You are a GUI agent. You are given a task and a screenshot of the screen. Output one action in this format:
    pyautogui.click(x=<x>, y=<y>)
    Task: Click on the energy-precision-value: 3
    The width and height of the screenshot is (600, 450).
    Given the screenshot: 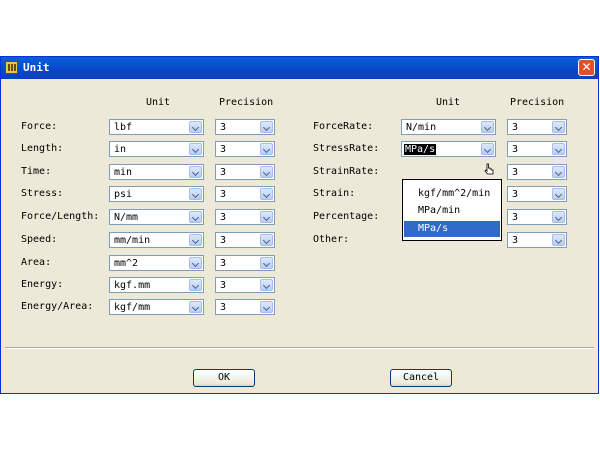 What is the action you would take?
    pyautogui.click(x=223, y=285)
    